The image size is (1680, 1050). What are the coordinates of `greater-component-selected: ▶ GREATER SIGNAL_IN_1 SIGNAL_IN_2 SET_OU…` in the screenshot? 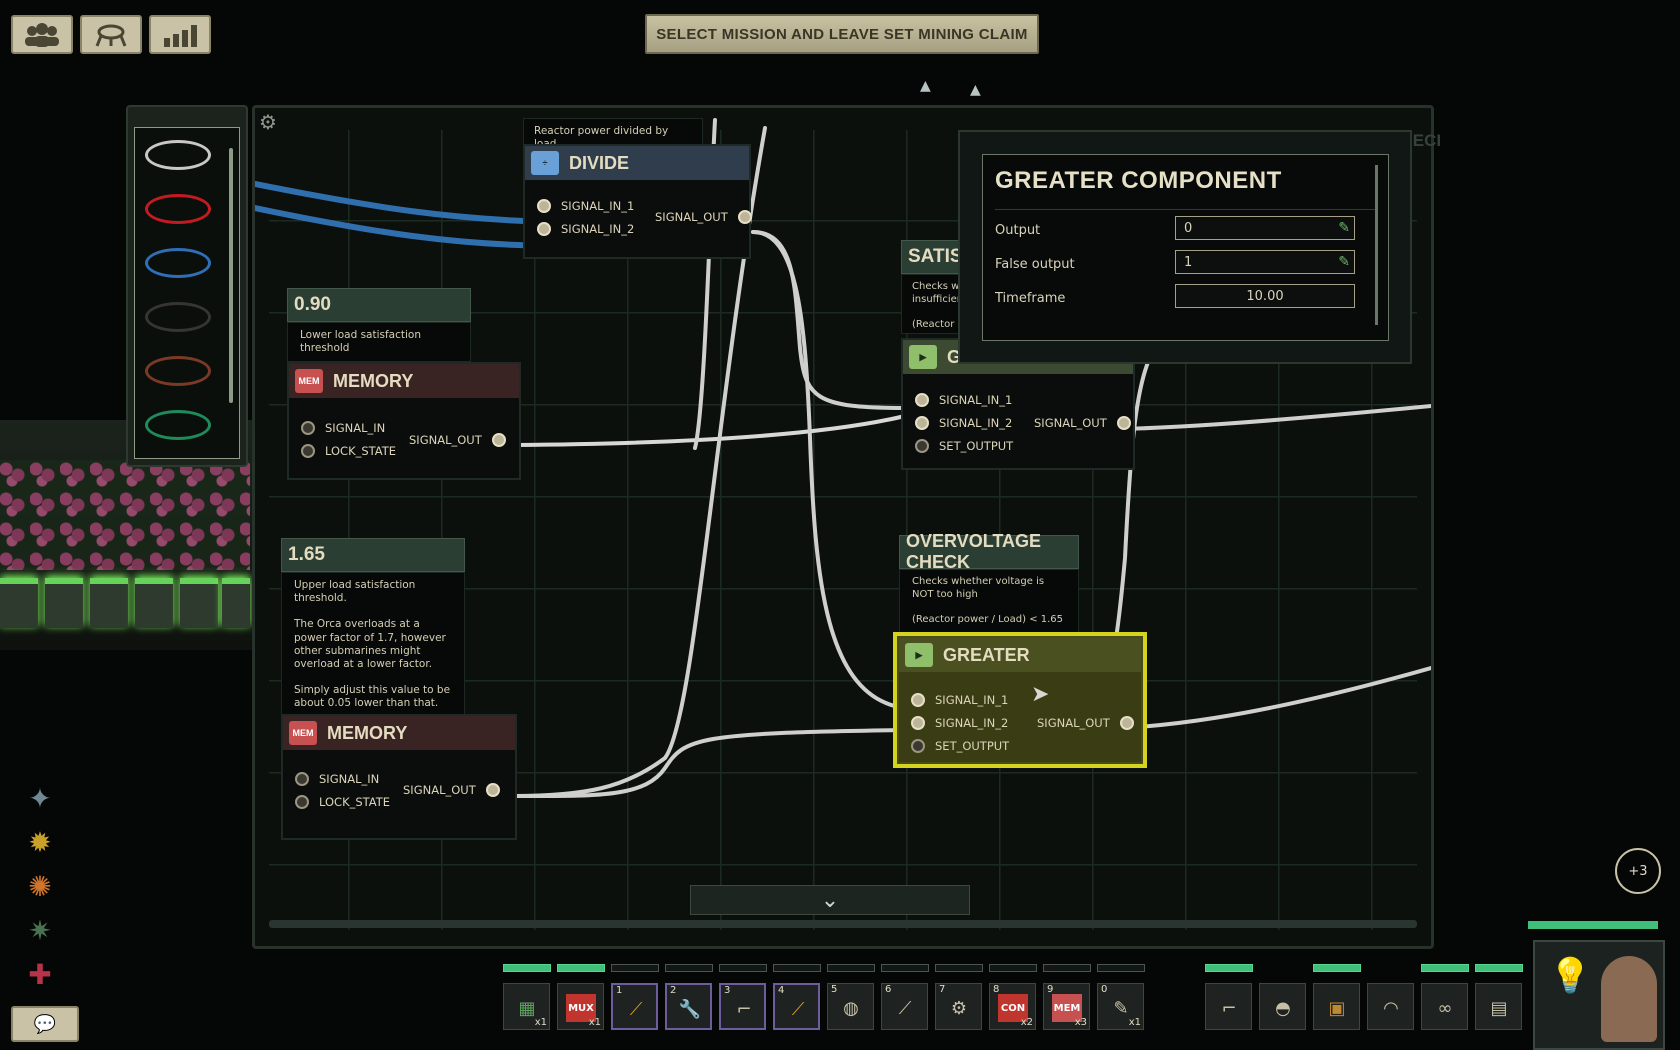 It's located at (1020, 700).